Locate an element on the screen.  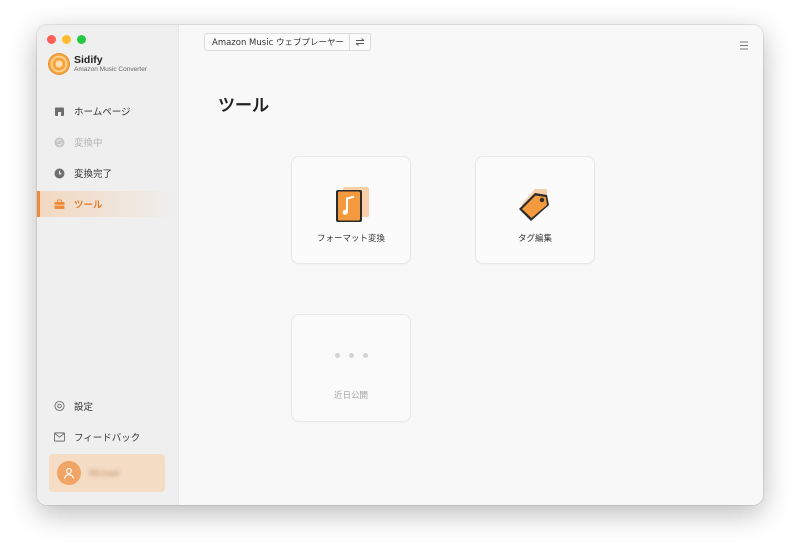
tool-card-label: 近日公開 is located at coordinates (350, 396).